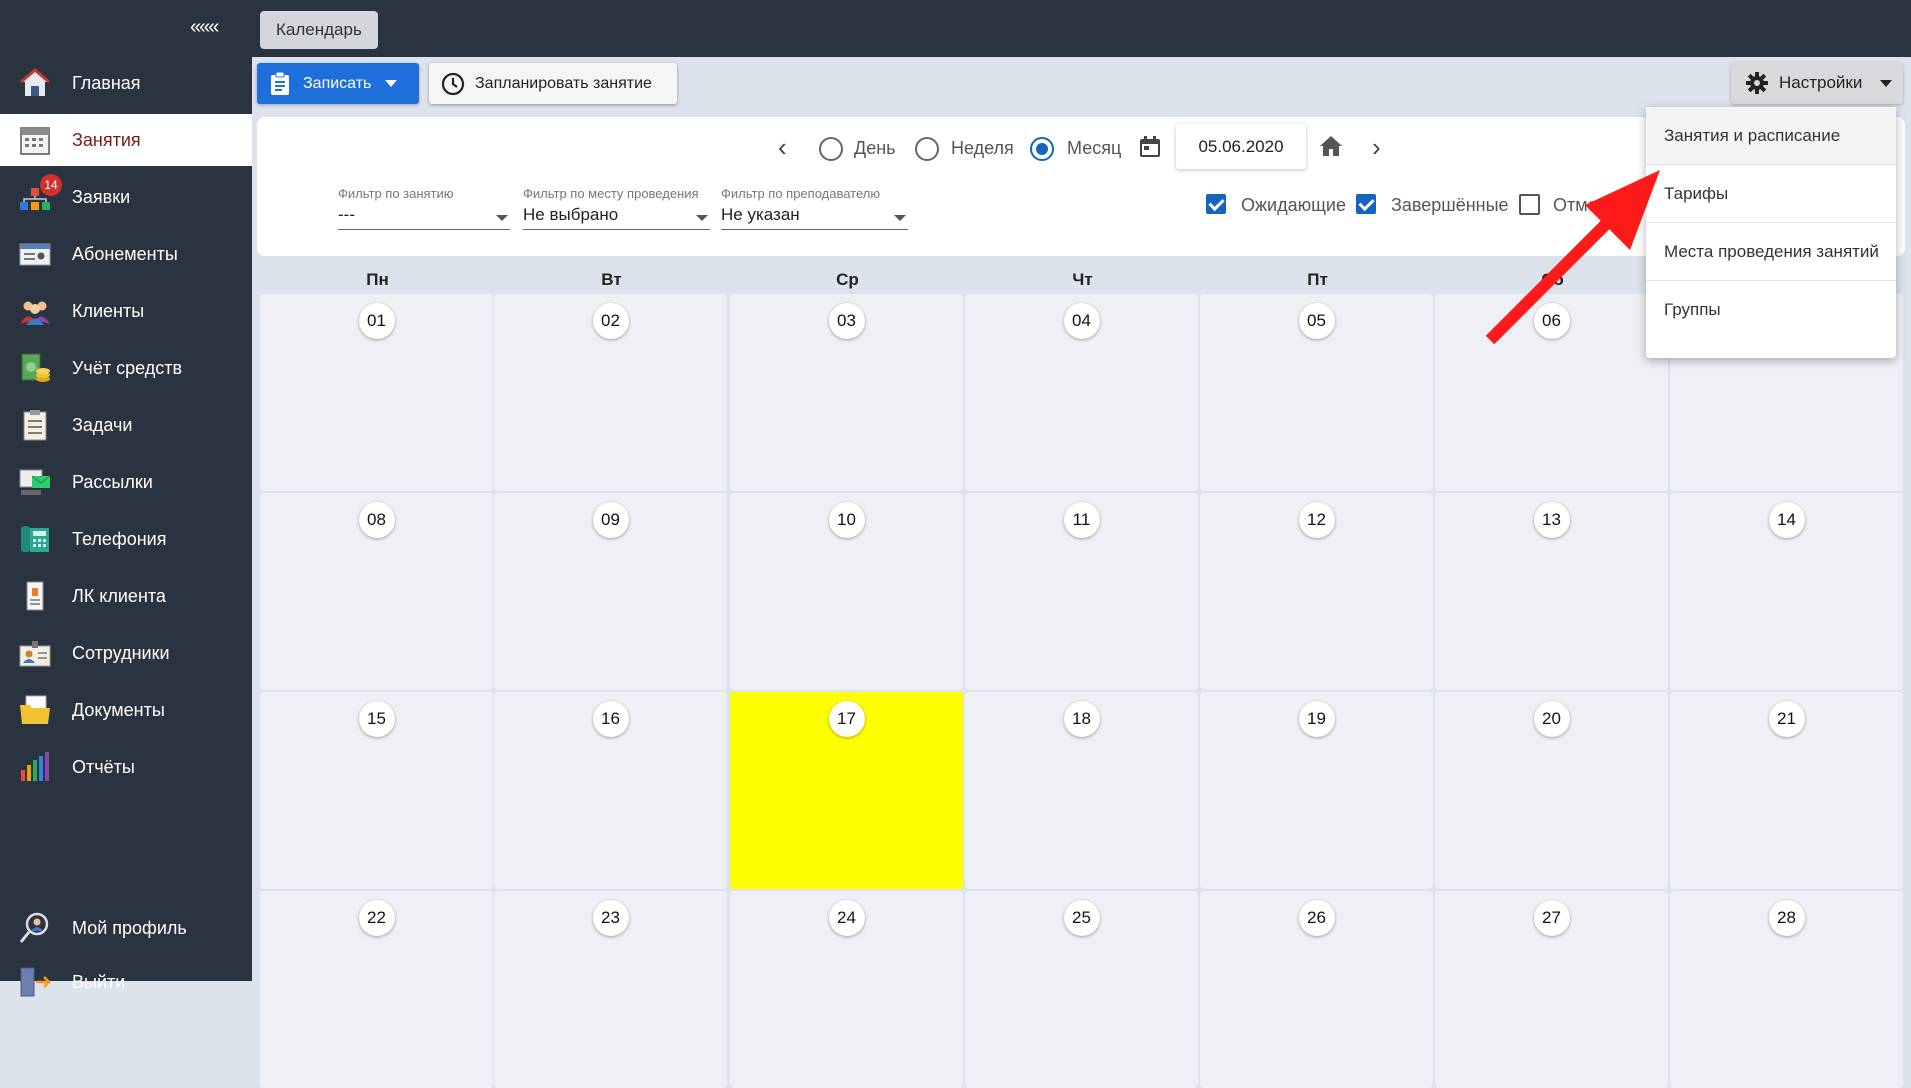 This screenshot has height=1088, width=1911. I want to click on sidebar-item-requests: 14 Заявки, so click(126, 197).